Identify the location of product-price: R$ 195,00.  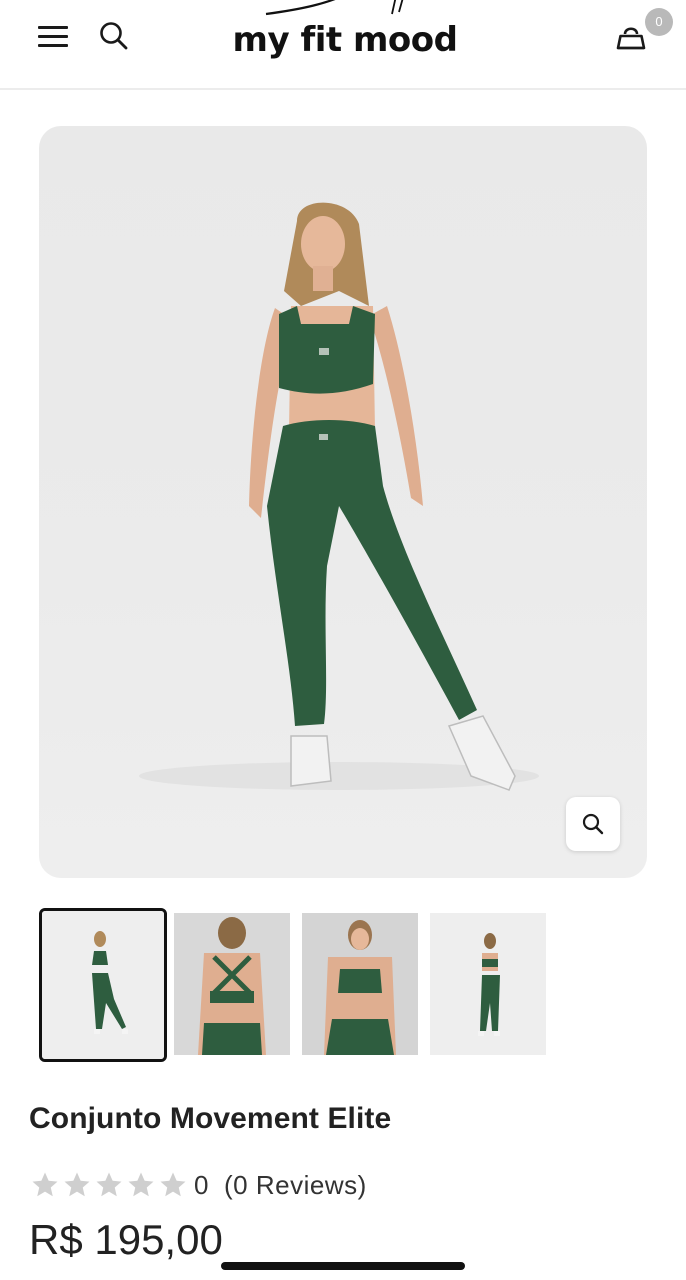
(126, 1239).